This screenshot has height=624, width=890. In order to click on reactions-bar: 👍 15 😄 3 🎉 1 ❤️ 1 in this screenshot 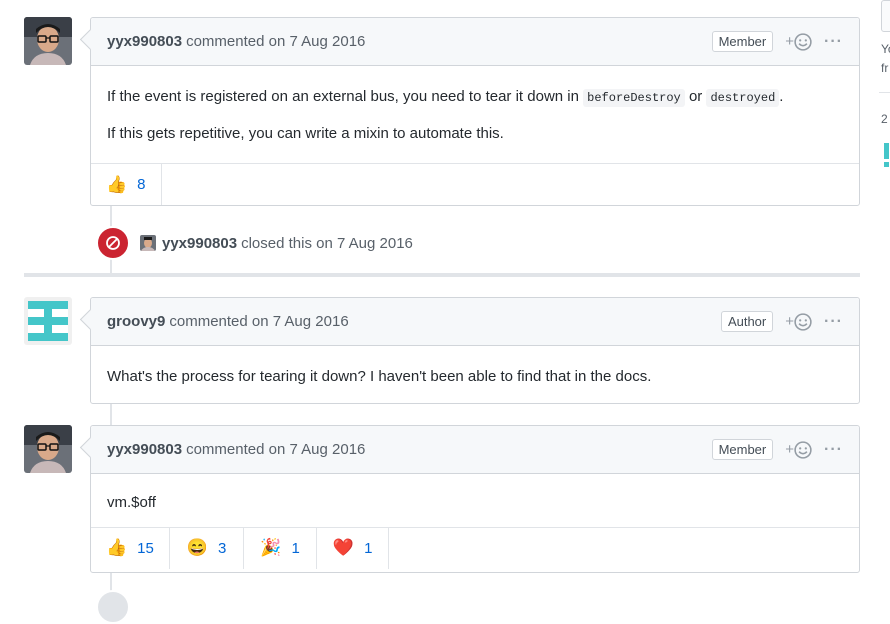, I will do `click(475, 547)`.